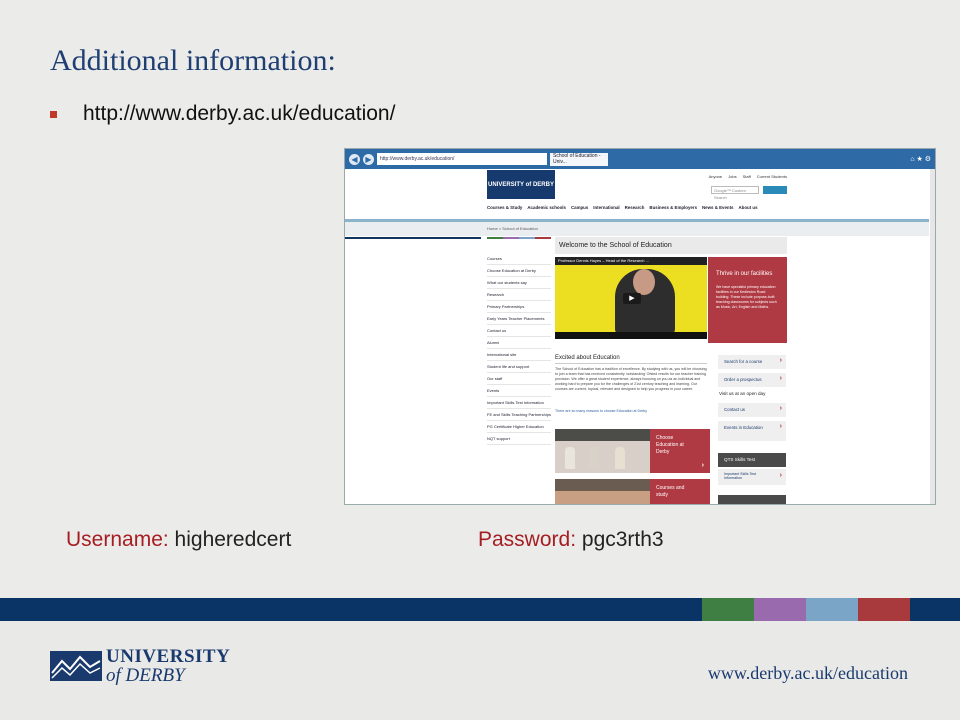  I want to click on thrive-title: Thrive in our facilities, so click(744, 274).